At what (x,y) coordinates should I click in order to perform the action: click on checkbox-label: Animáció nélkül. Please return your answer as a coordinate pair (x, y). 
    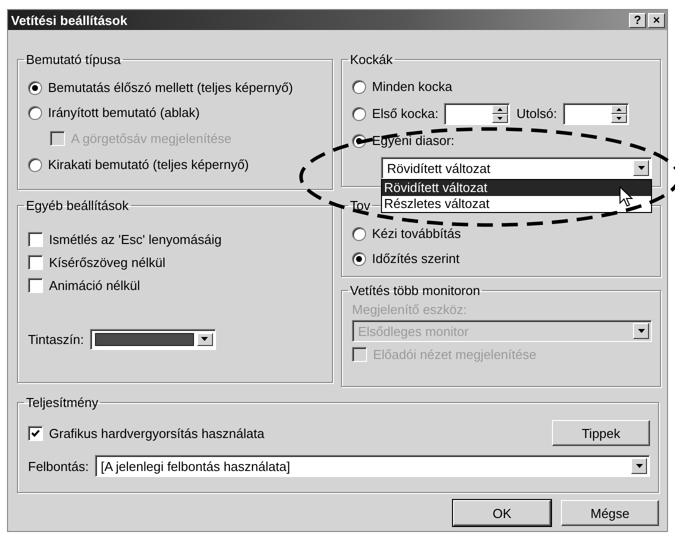
    Looking at the image, I should click on (94, 285).